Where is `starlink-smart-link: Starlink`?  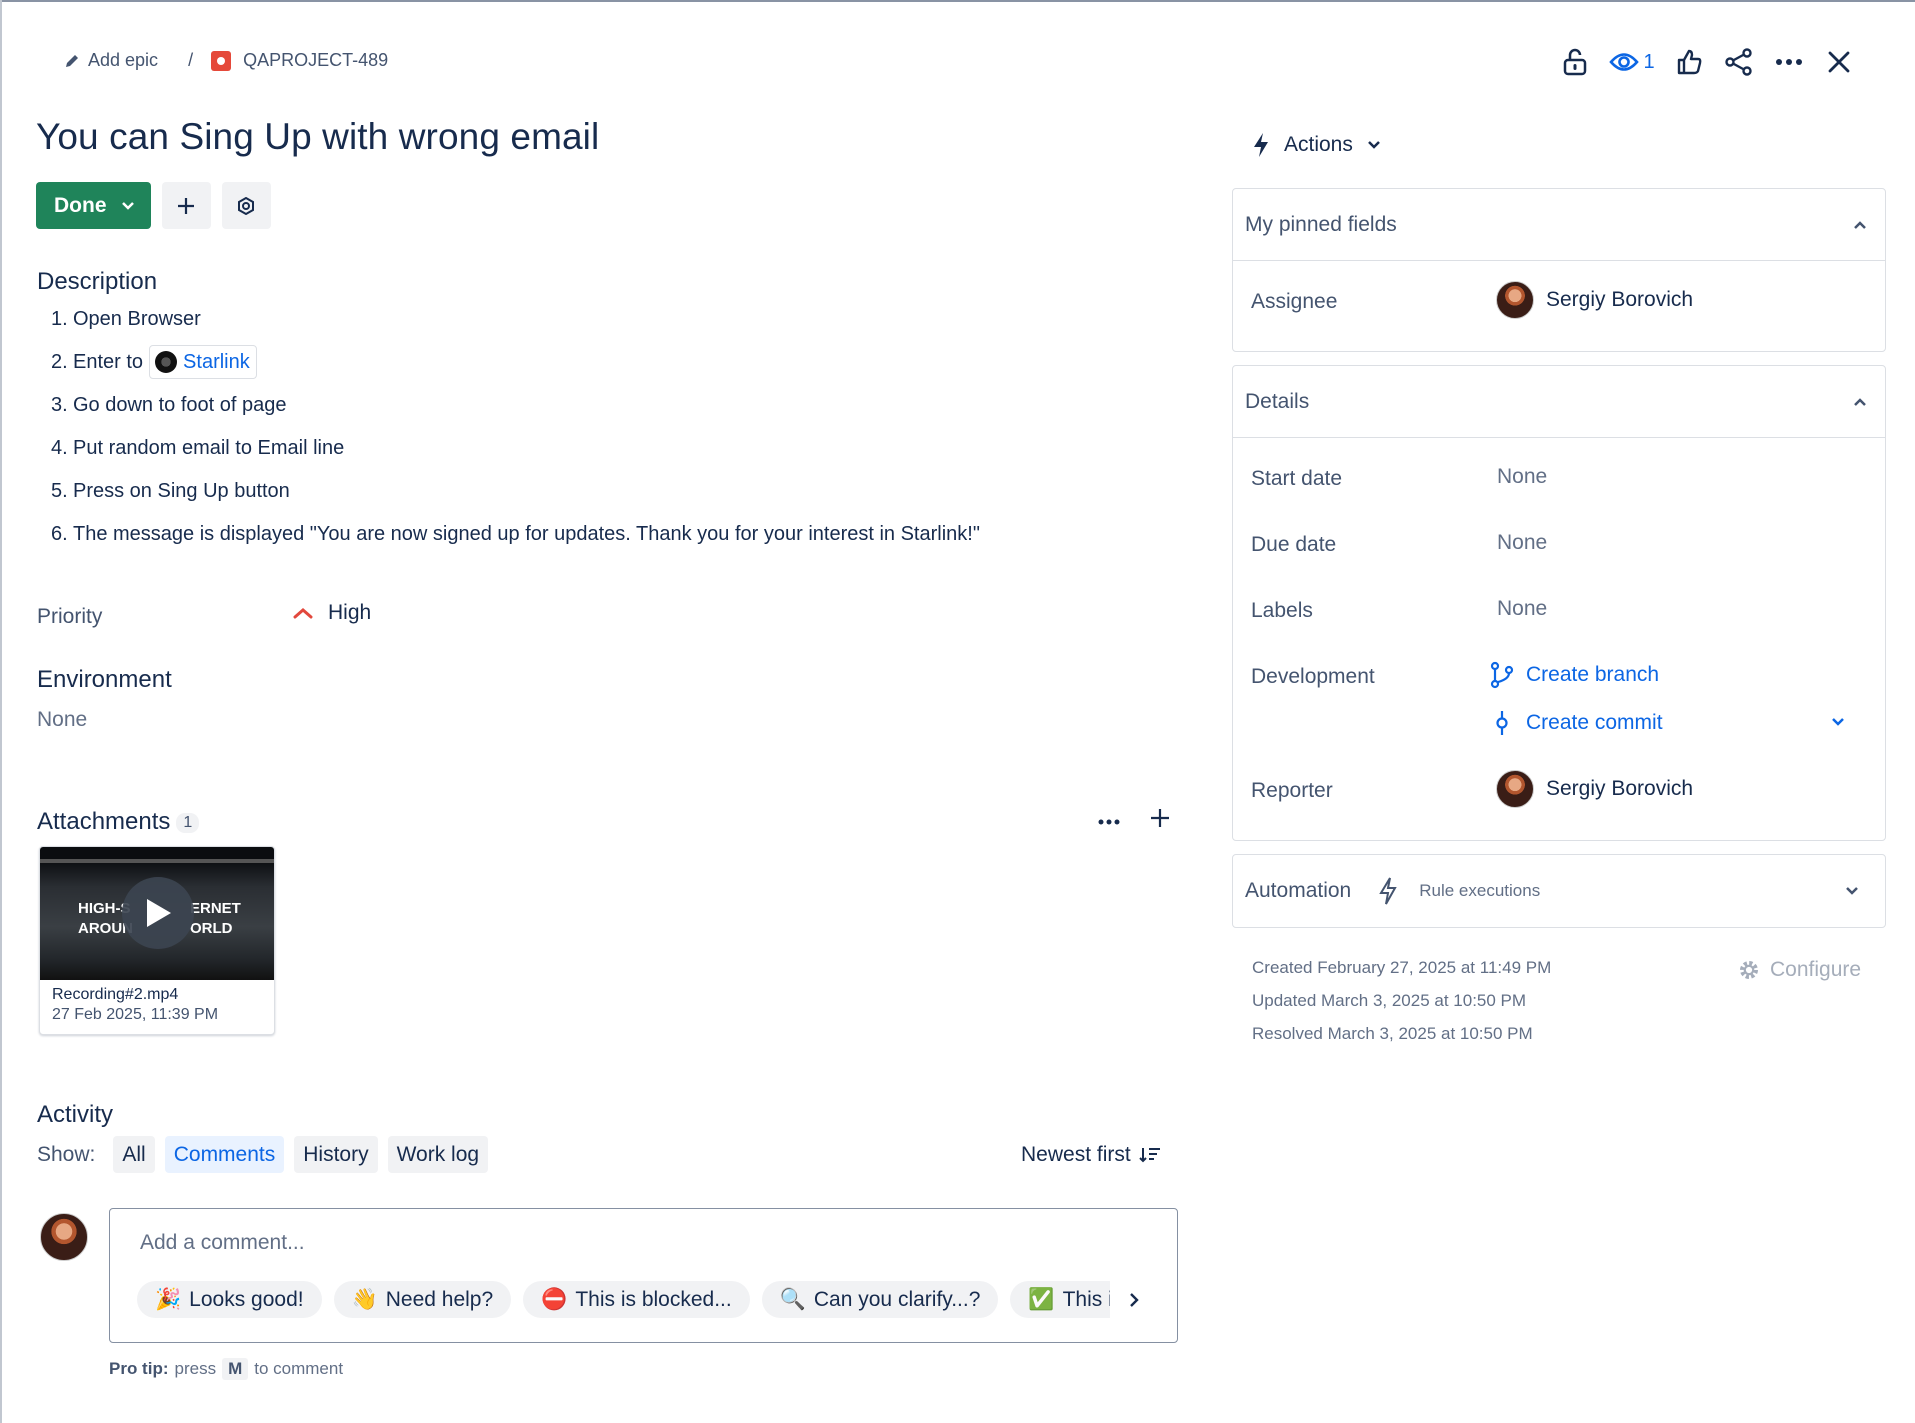
starlink-smart-link: Starlink is located at coordinates (203, 361).